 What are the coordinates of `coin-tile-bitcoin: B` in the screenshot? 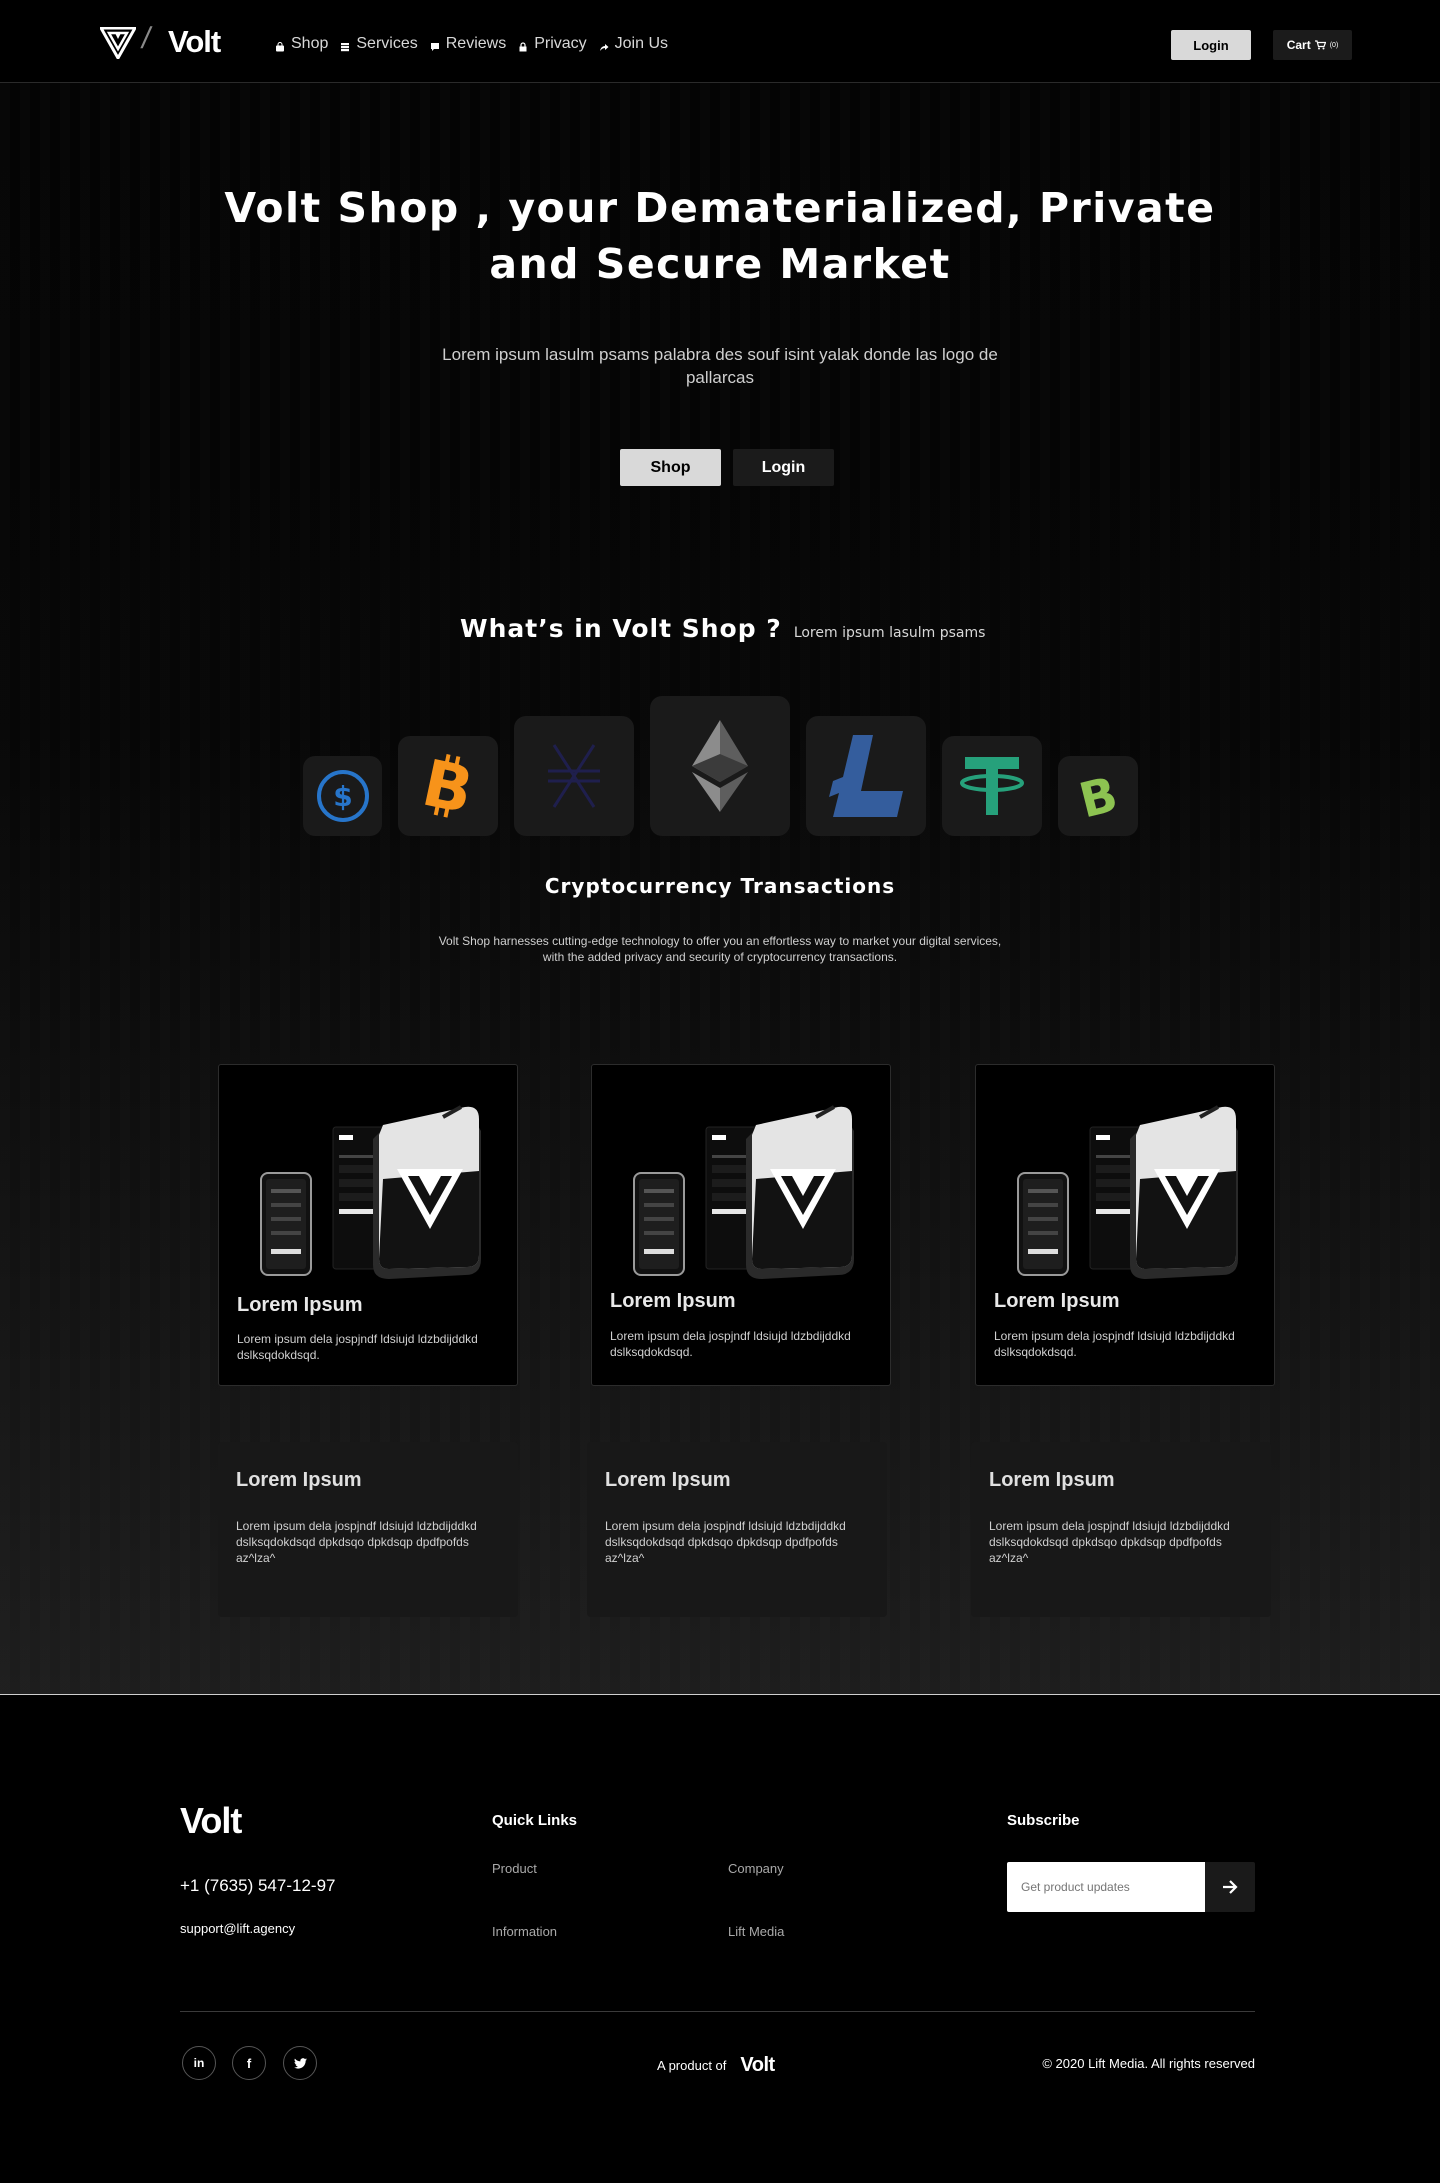 It's located at (448, 786).